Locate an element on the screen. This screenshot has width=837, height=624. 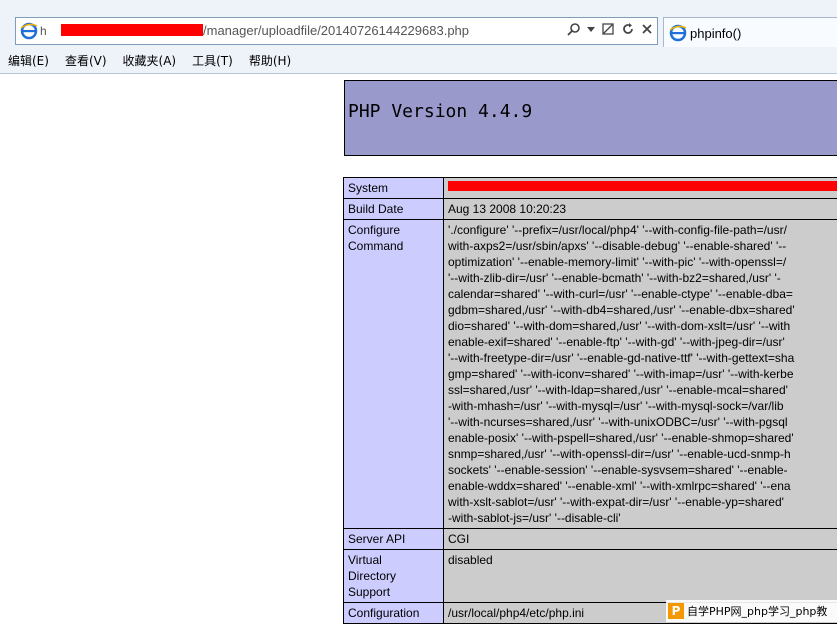
menu-edit: 编辑(E) is located at coordinates (28, 60).